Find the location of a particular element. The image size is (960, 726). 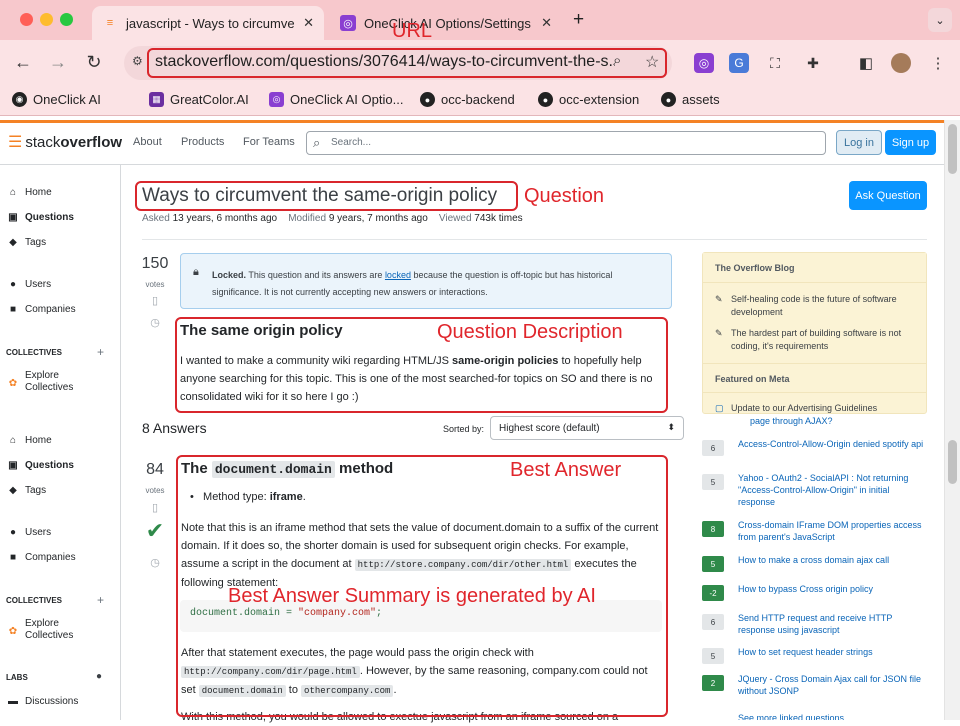

labs-info-icon: ● is located at coordinates (99, 676).